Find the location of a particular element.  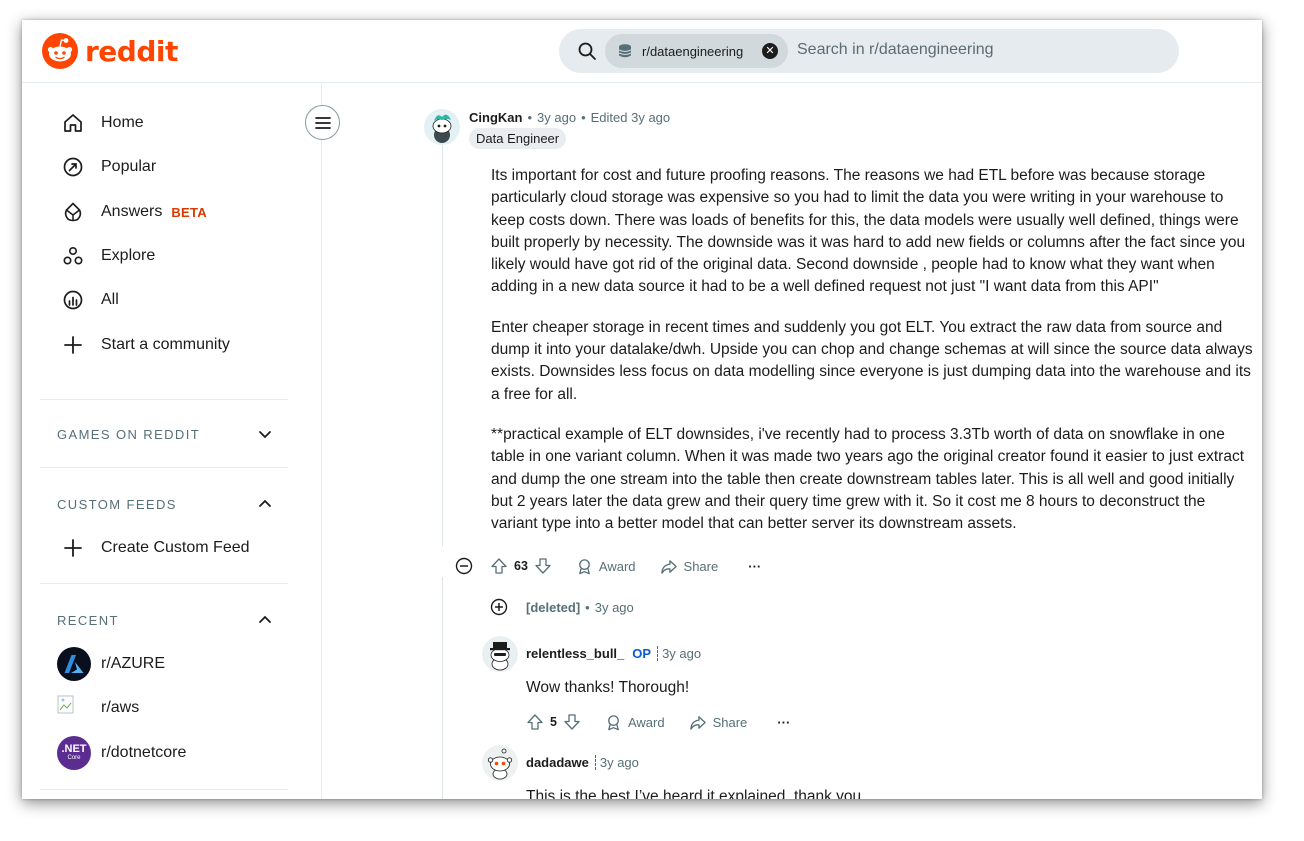

azure-avatar is located at coordinates (74, 664).